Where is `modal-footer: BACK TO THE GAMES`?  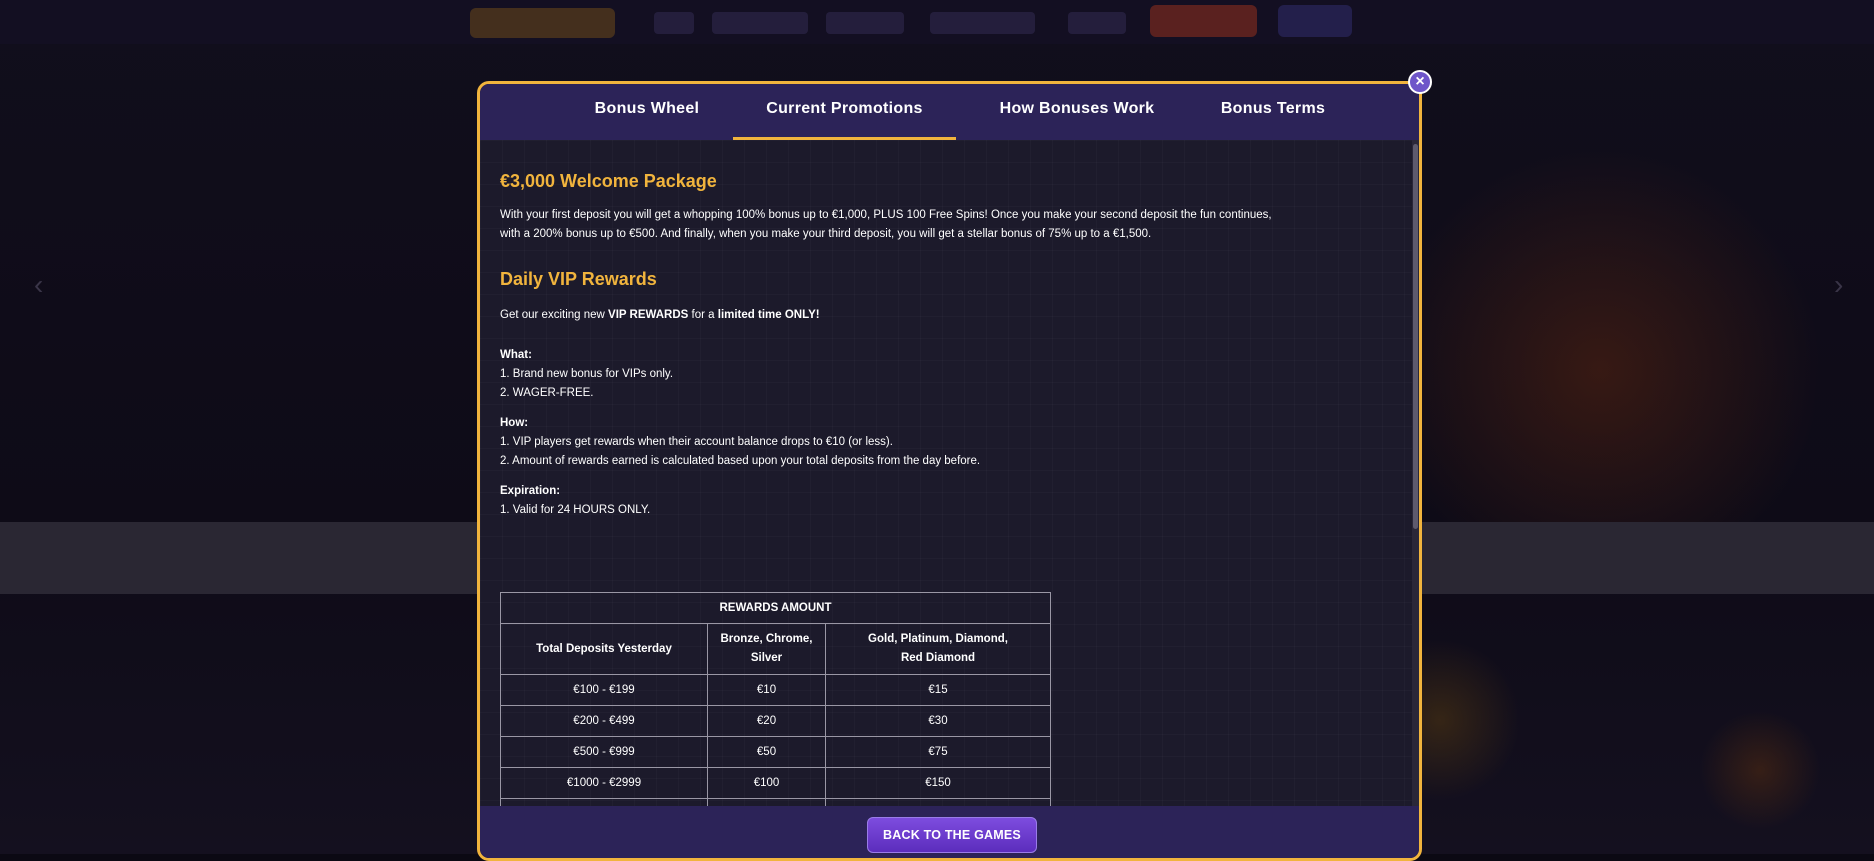 modal-footer: BACK TO THE GAMES is located at coordinates (949, 832).